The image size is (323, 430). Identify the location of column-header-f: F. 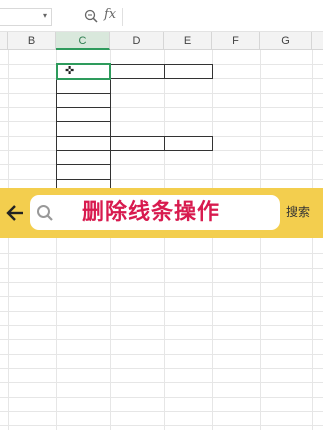
(236, 41).